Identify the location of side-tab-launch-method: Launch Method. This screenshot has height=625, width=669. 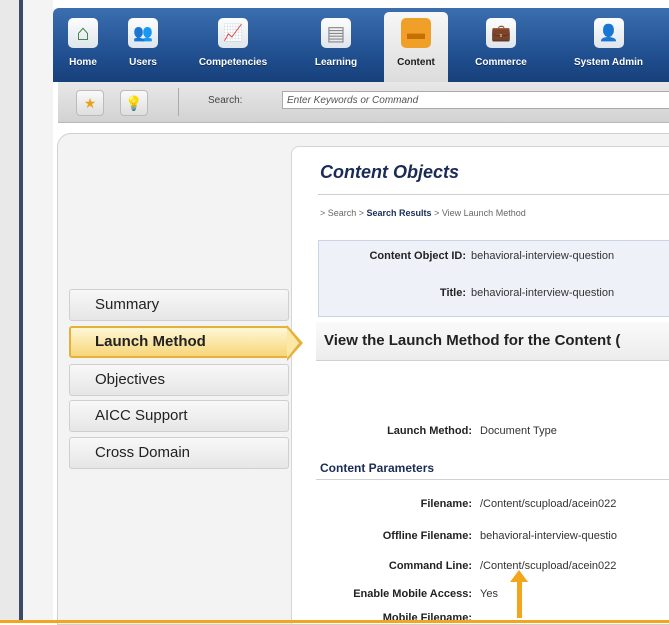
(179, 342).